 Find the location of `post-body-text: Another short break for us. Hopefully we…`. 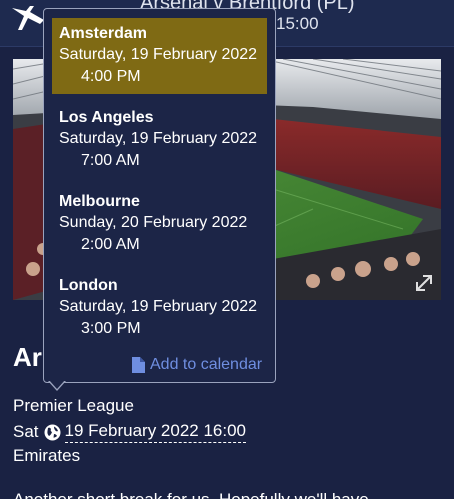

post-body-text: Another short break for us. Hopefully we… is located at coordinates (191, 494).